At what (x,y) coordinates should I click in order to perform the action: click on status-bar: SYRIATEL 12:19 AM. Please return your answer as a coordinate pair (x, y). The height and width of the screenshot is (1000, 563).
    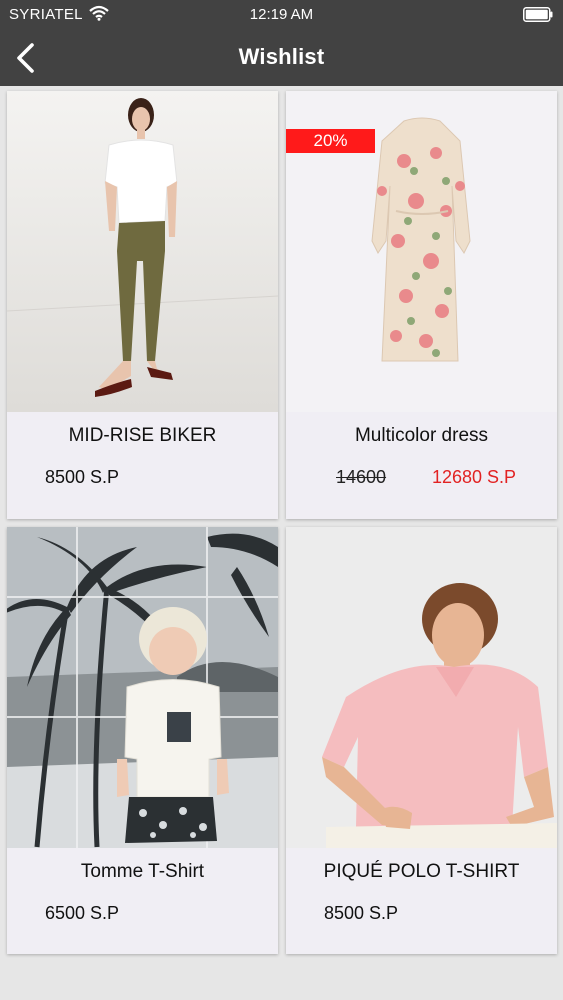
    Looking at the image, I should click on (281, 15).